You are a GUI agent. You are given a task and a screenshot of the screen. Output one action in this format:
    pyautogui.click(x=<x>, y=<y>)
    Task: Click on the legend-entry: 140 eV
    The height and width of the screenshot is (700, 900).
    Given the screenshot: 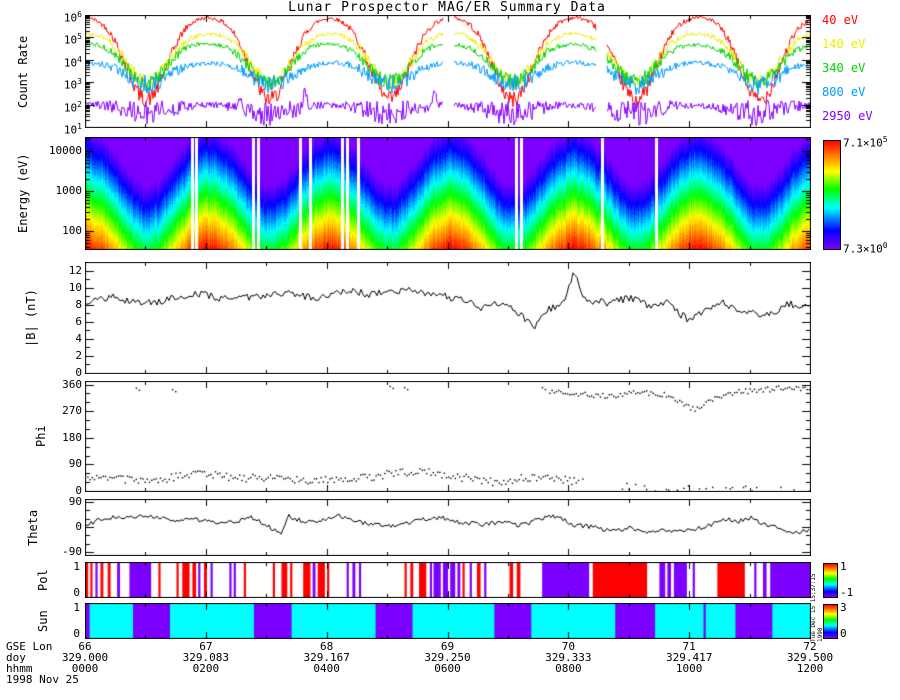 What is the action you would take?
    pyautogui.click(x=844, y=44)
    